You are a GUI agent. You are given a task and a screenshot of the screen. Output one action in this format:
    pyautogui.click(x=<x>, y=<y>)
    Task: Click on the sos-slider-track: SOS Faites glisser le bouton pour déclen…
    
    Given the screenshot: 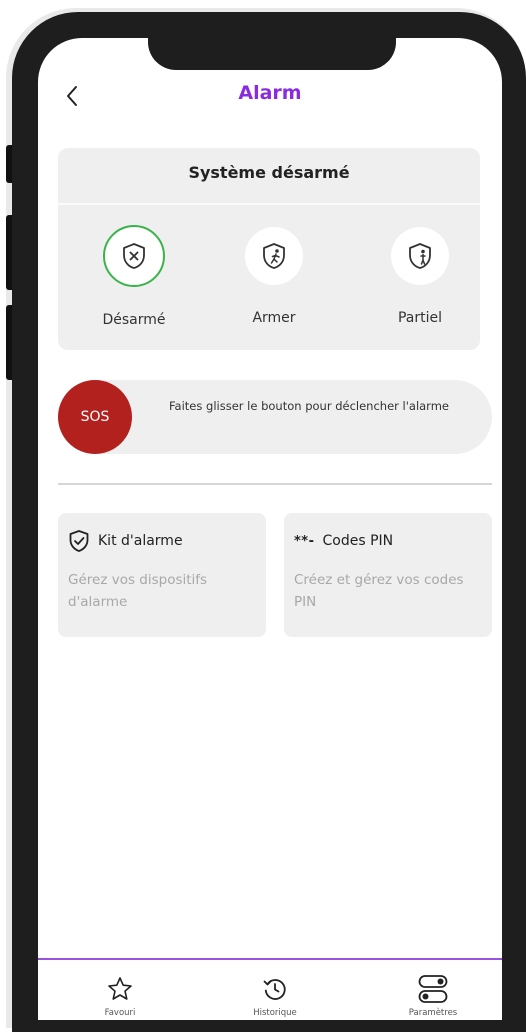 What is the action you would take?
    pyautogui.click(x=275, y=417)
    